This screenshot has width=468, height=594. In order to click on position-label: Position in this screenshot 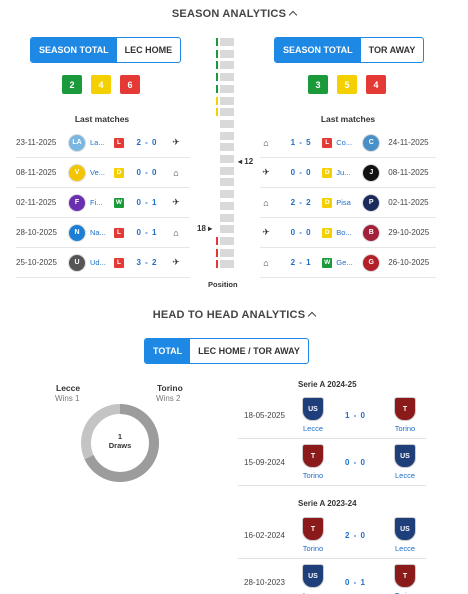, I will do `click(223, 284)`.